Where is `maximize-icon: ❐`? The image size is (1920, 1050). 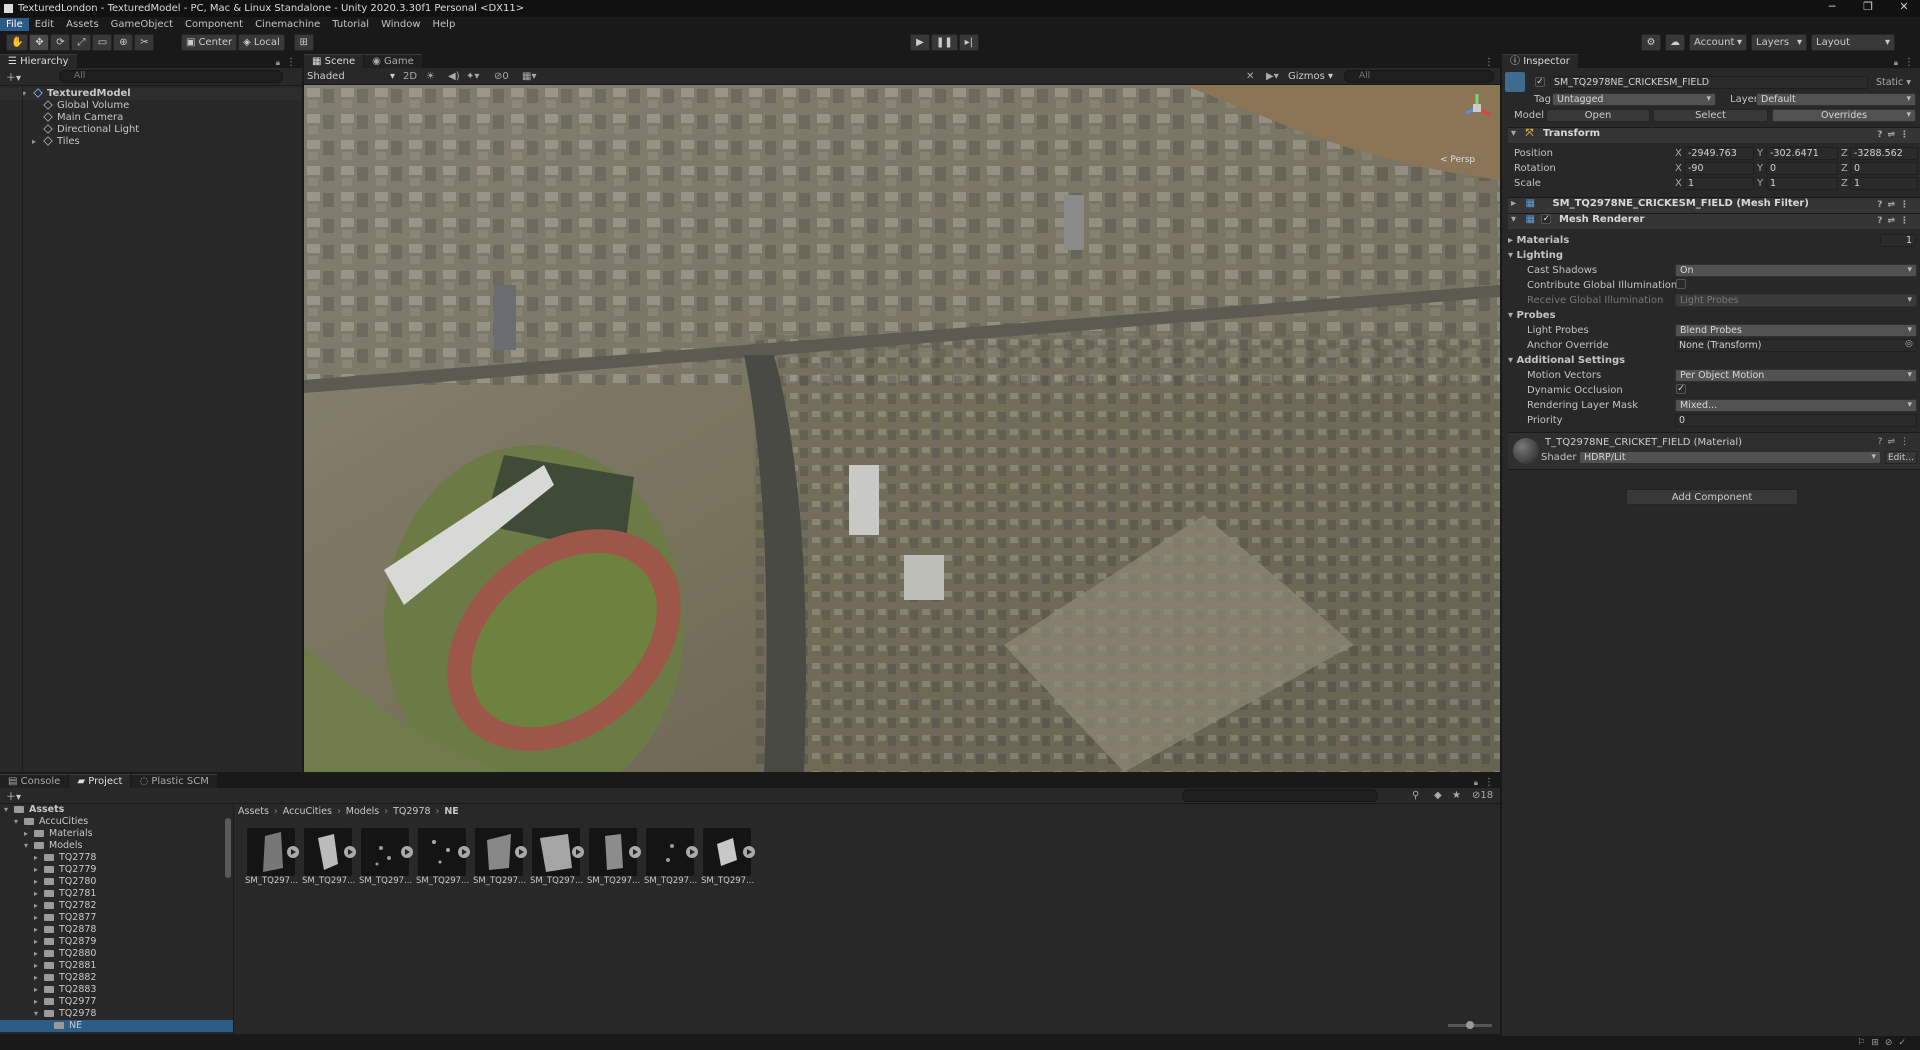 maximize-icon: ❐ is located at coordinates (1868, 8).